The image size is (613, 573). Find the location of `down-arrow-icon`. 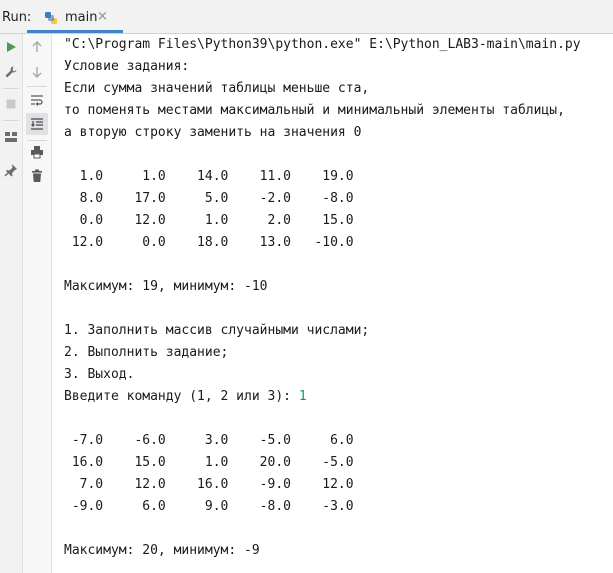

down-arrow-icon is located at coordinates (37, 72).